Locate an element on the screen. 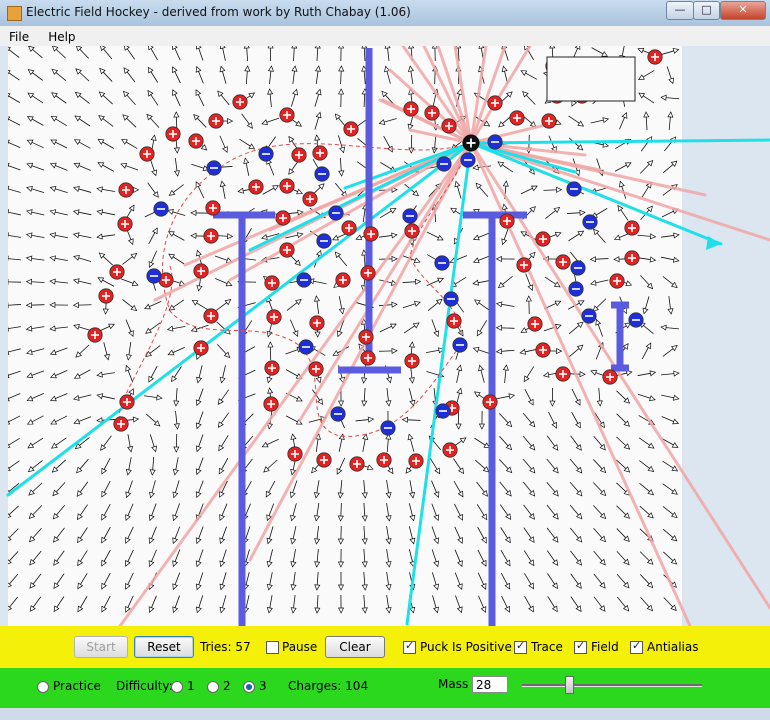  minimize-button: — is located at coordinates (680, 10).